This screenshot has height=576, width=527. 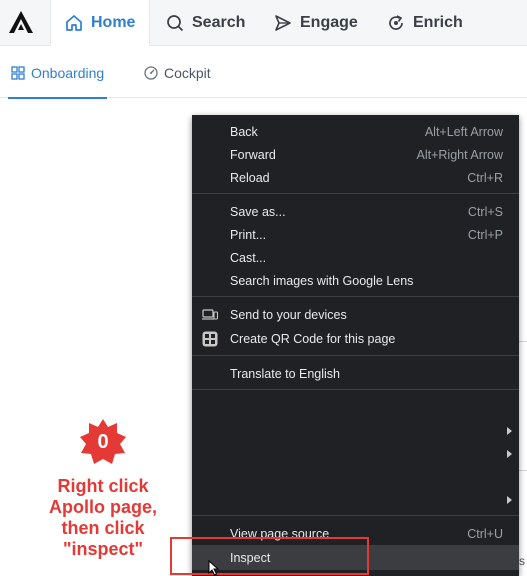 I want to click on tab-home: Home, so click(x=100, y=23).